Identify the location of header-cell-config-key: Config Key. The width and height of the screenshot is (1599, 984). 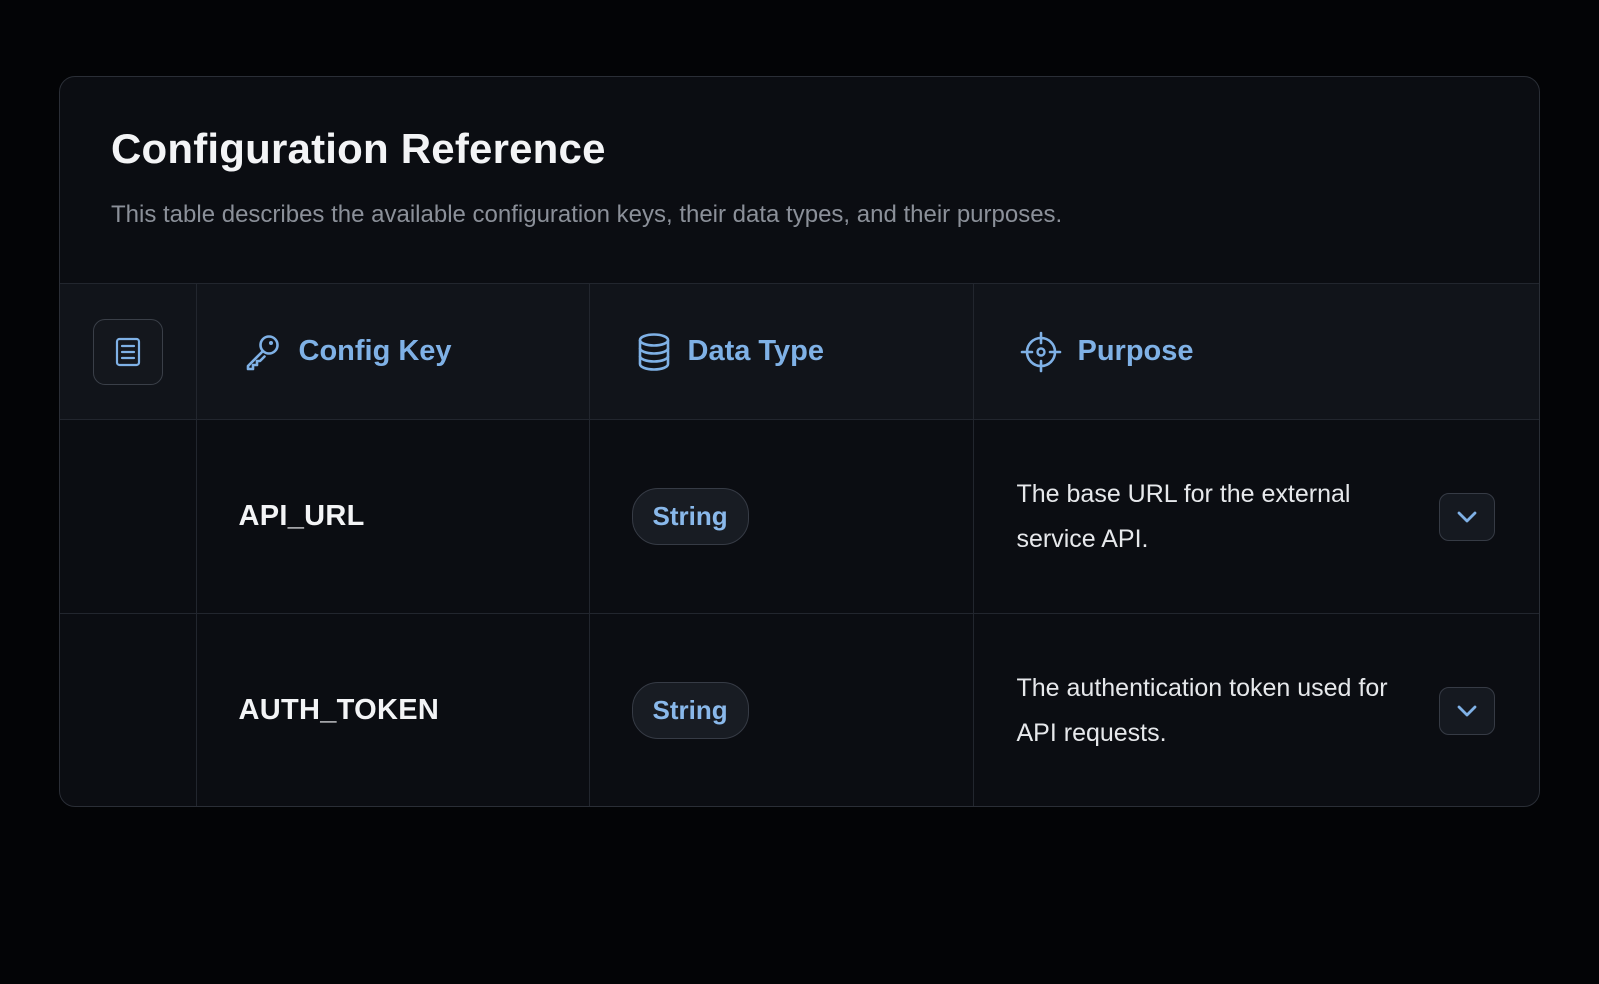
(393, 351).